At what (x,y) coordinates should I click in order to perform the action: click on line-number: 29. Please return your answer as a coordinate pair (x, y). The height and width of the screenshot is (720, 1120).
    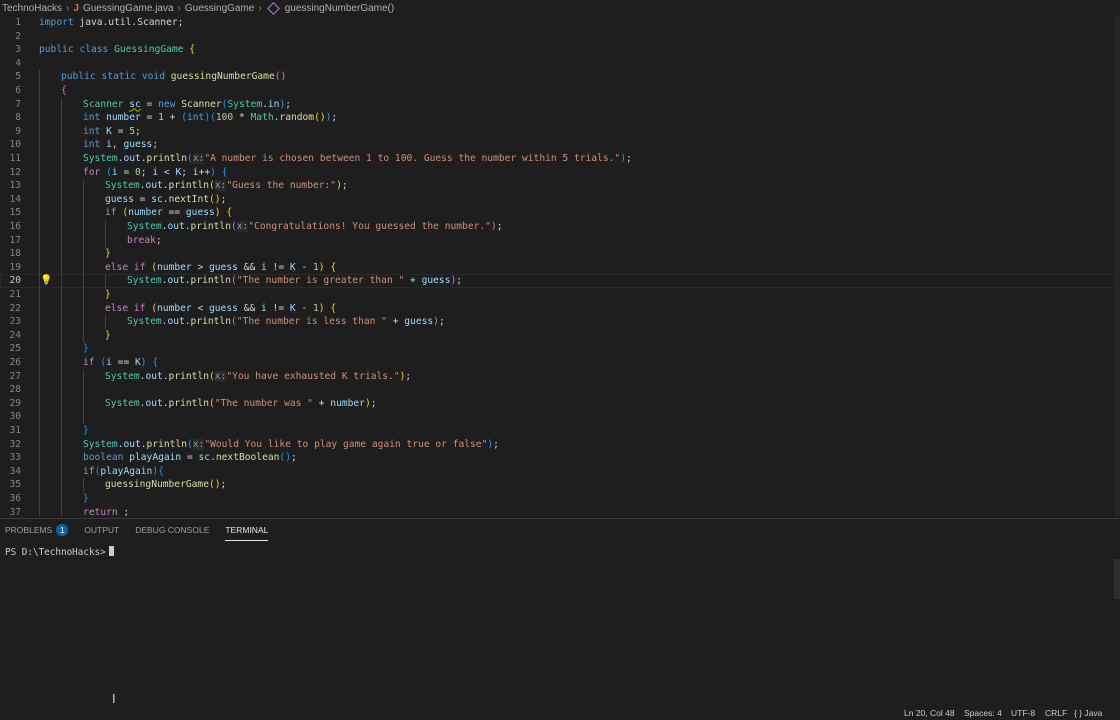
    Looking at the image, I should click on (10, 404).